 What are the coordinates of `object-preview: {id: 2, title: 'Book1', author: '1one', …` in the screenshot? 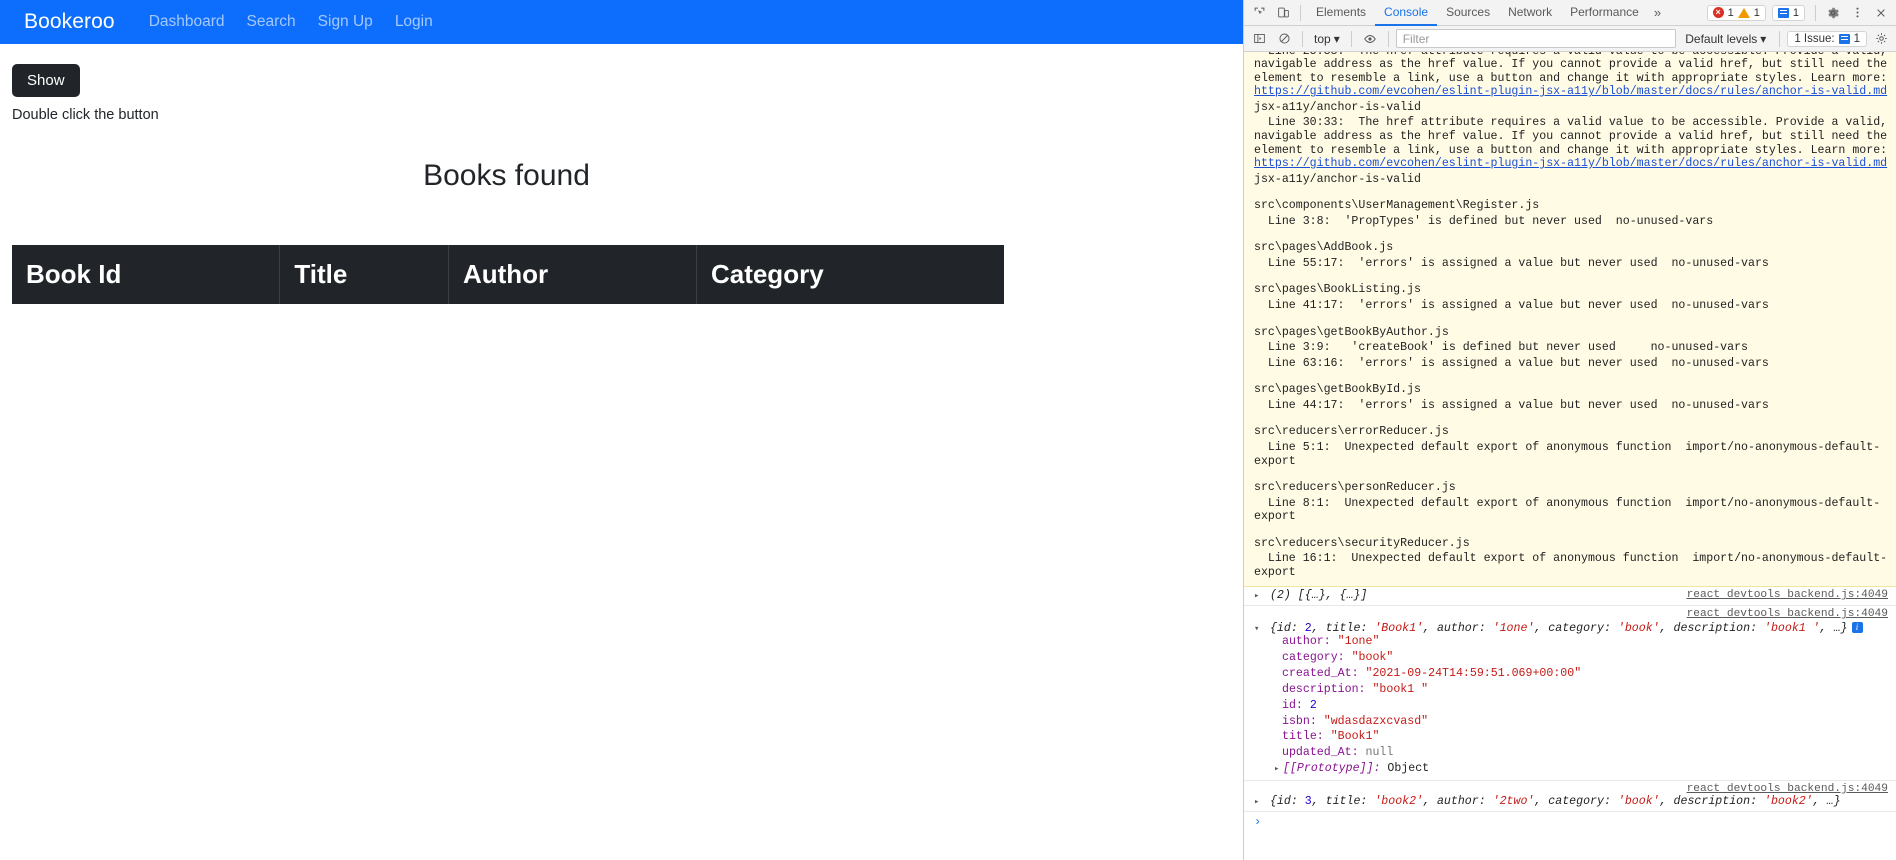 It's located at (1555, 628).